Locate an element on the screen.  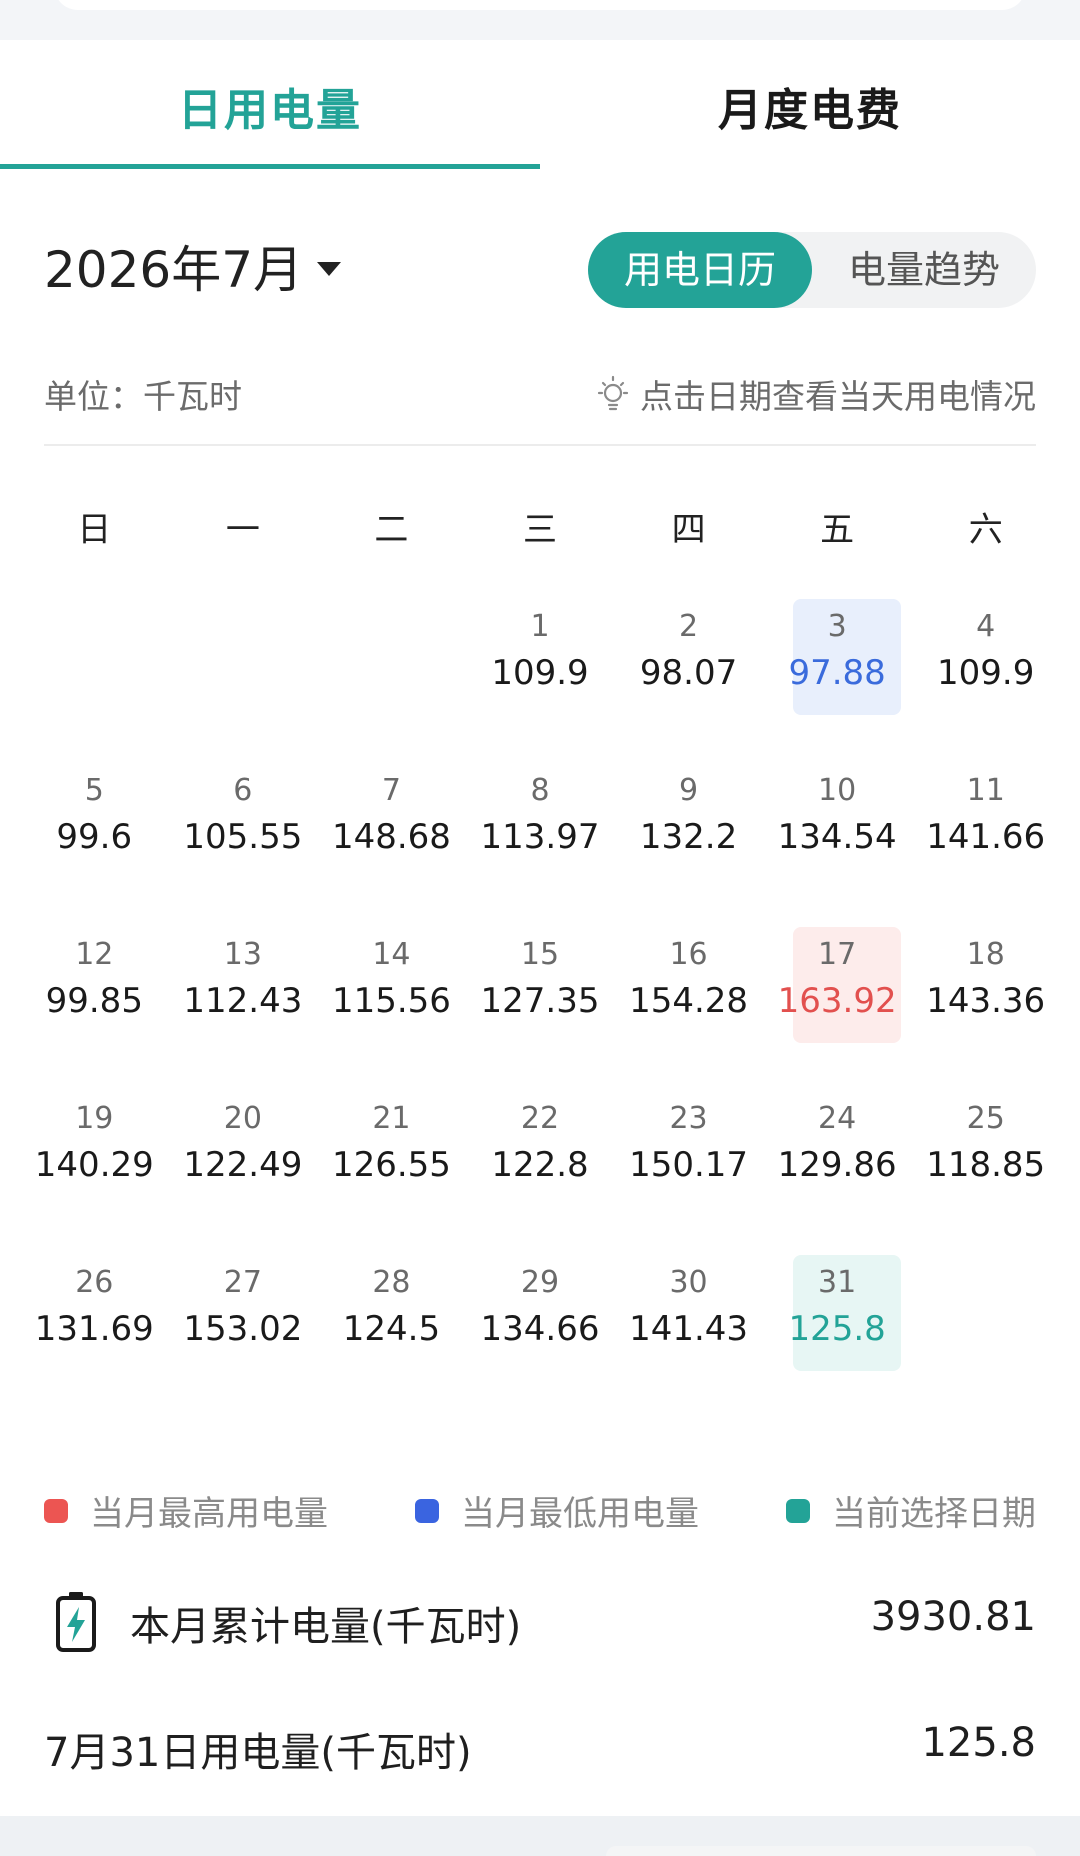
calendar-day-1: 1 109.9 is located at coordinates (540, 679).